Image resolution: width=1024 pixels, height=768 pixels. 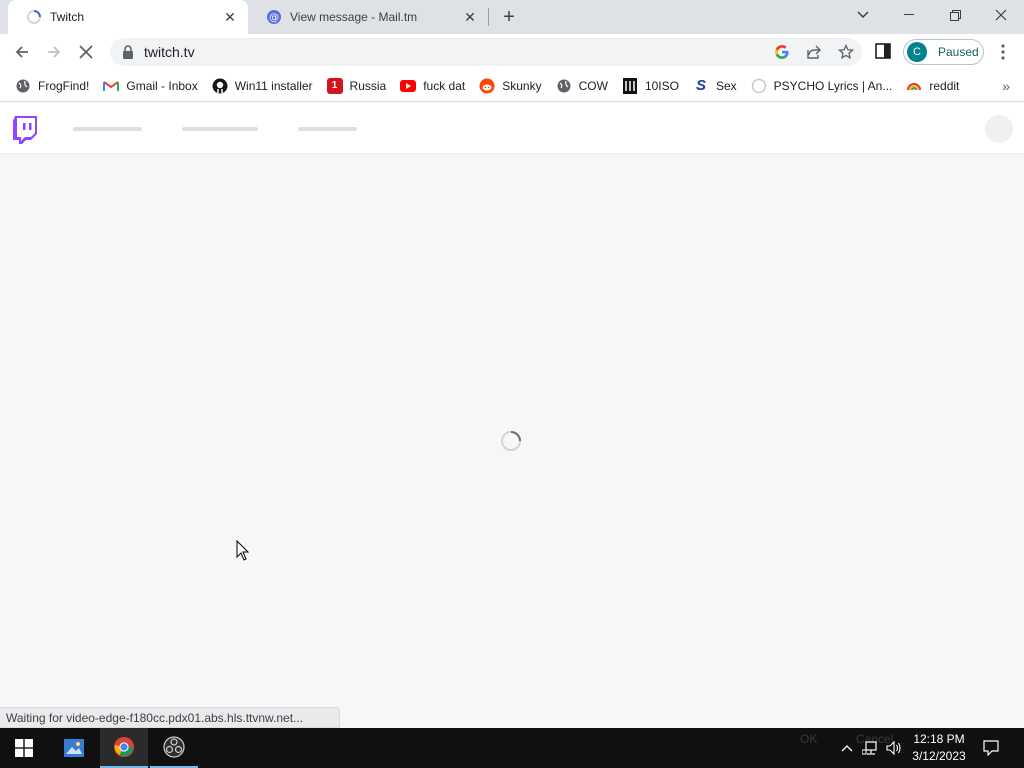 I want to click on new-tab-button: +, so click(x=509, y=17).